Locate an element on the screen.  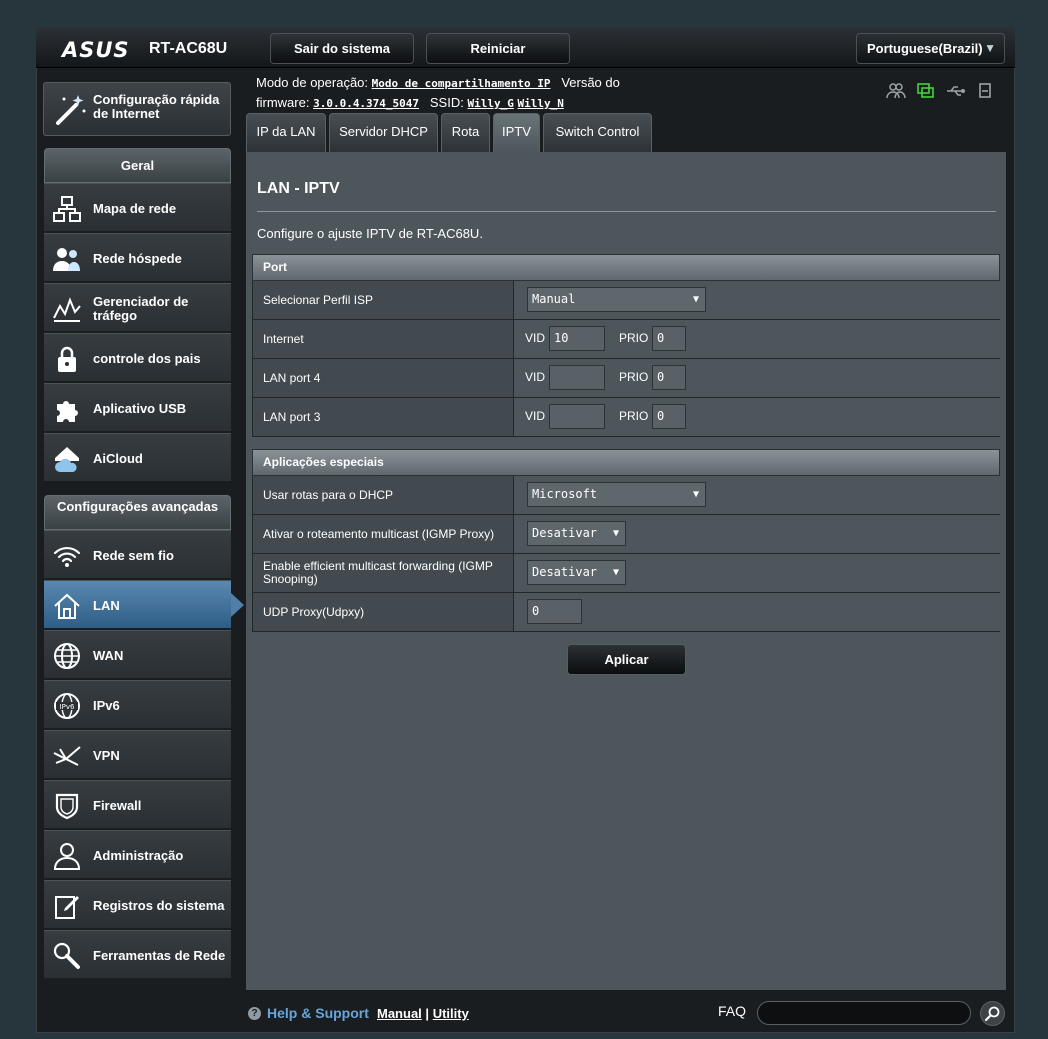
router-model: RT-AC68U is located at coordinates (188, 48).